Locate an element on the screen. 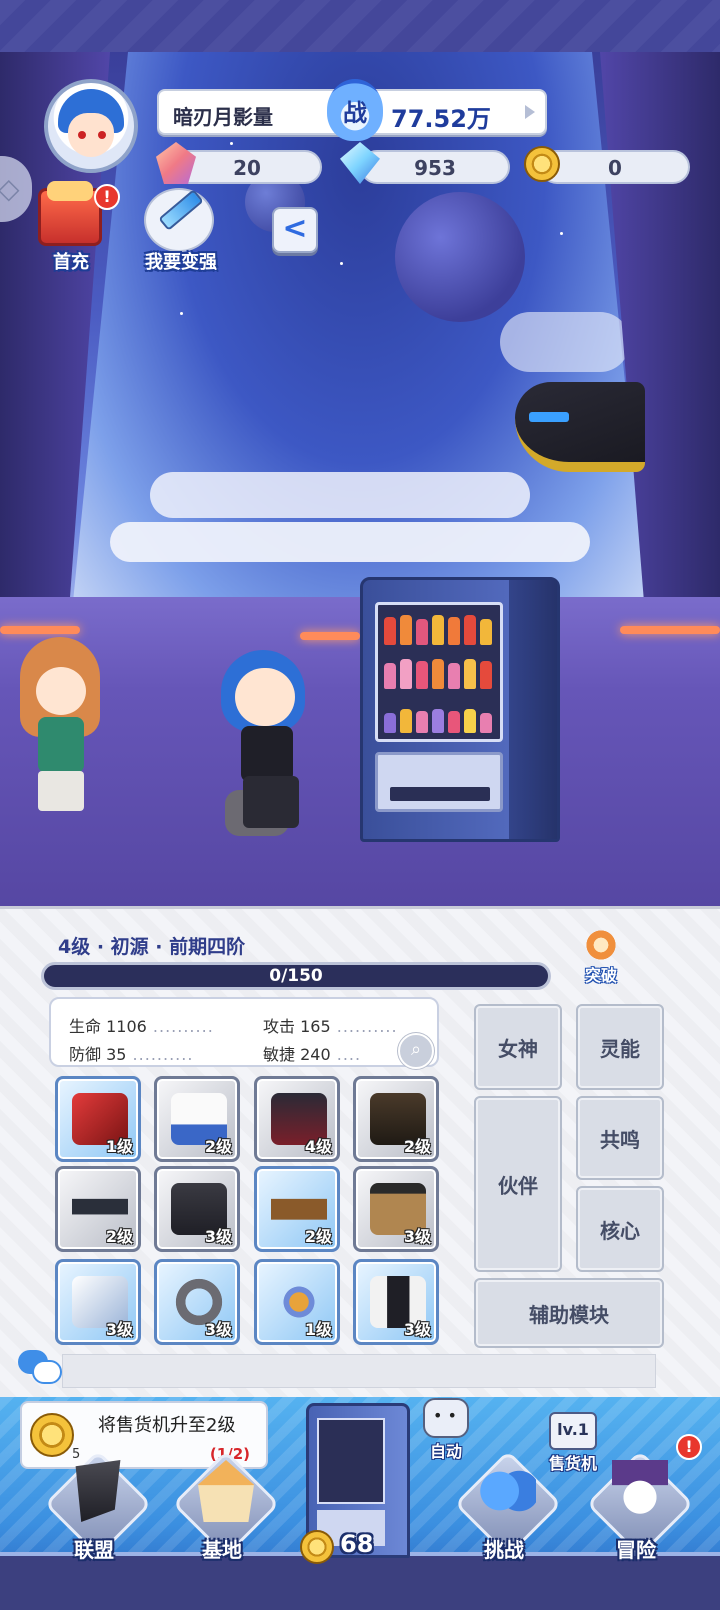 This screenshot has width=720, height=1610. gold-coin-count: 0 is located at coordinates (615, 168).